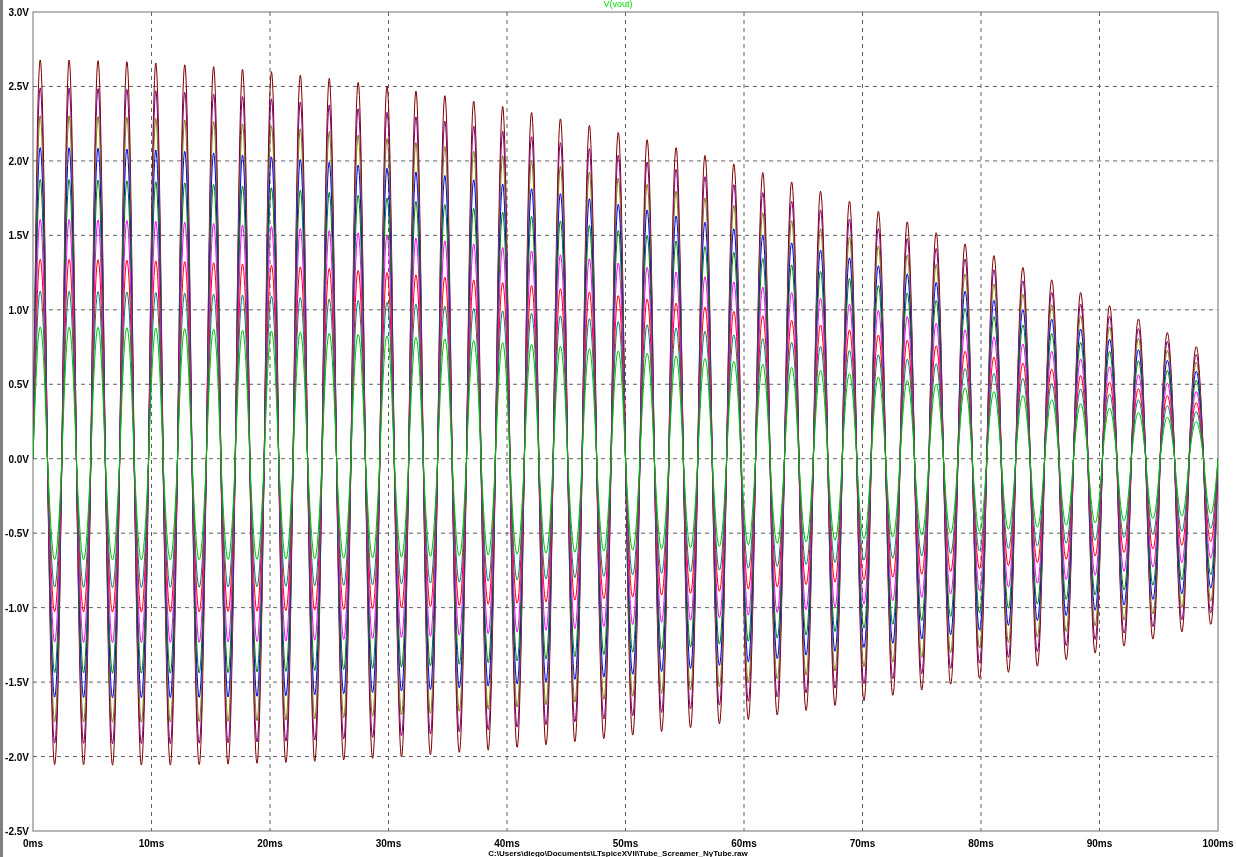 The image size is (1236, 857). Describe the element at coordinates (18, 310) in the screenshot. I see `y-axis-label: 1.0V` at that location.